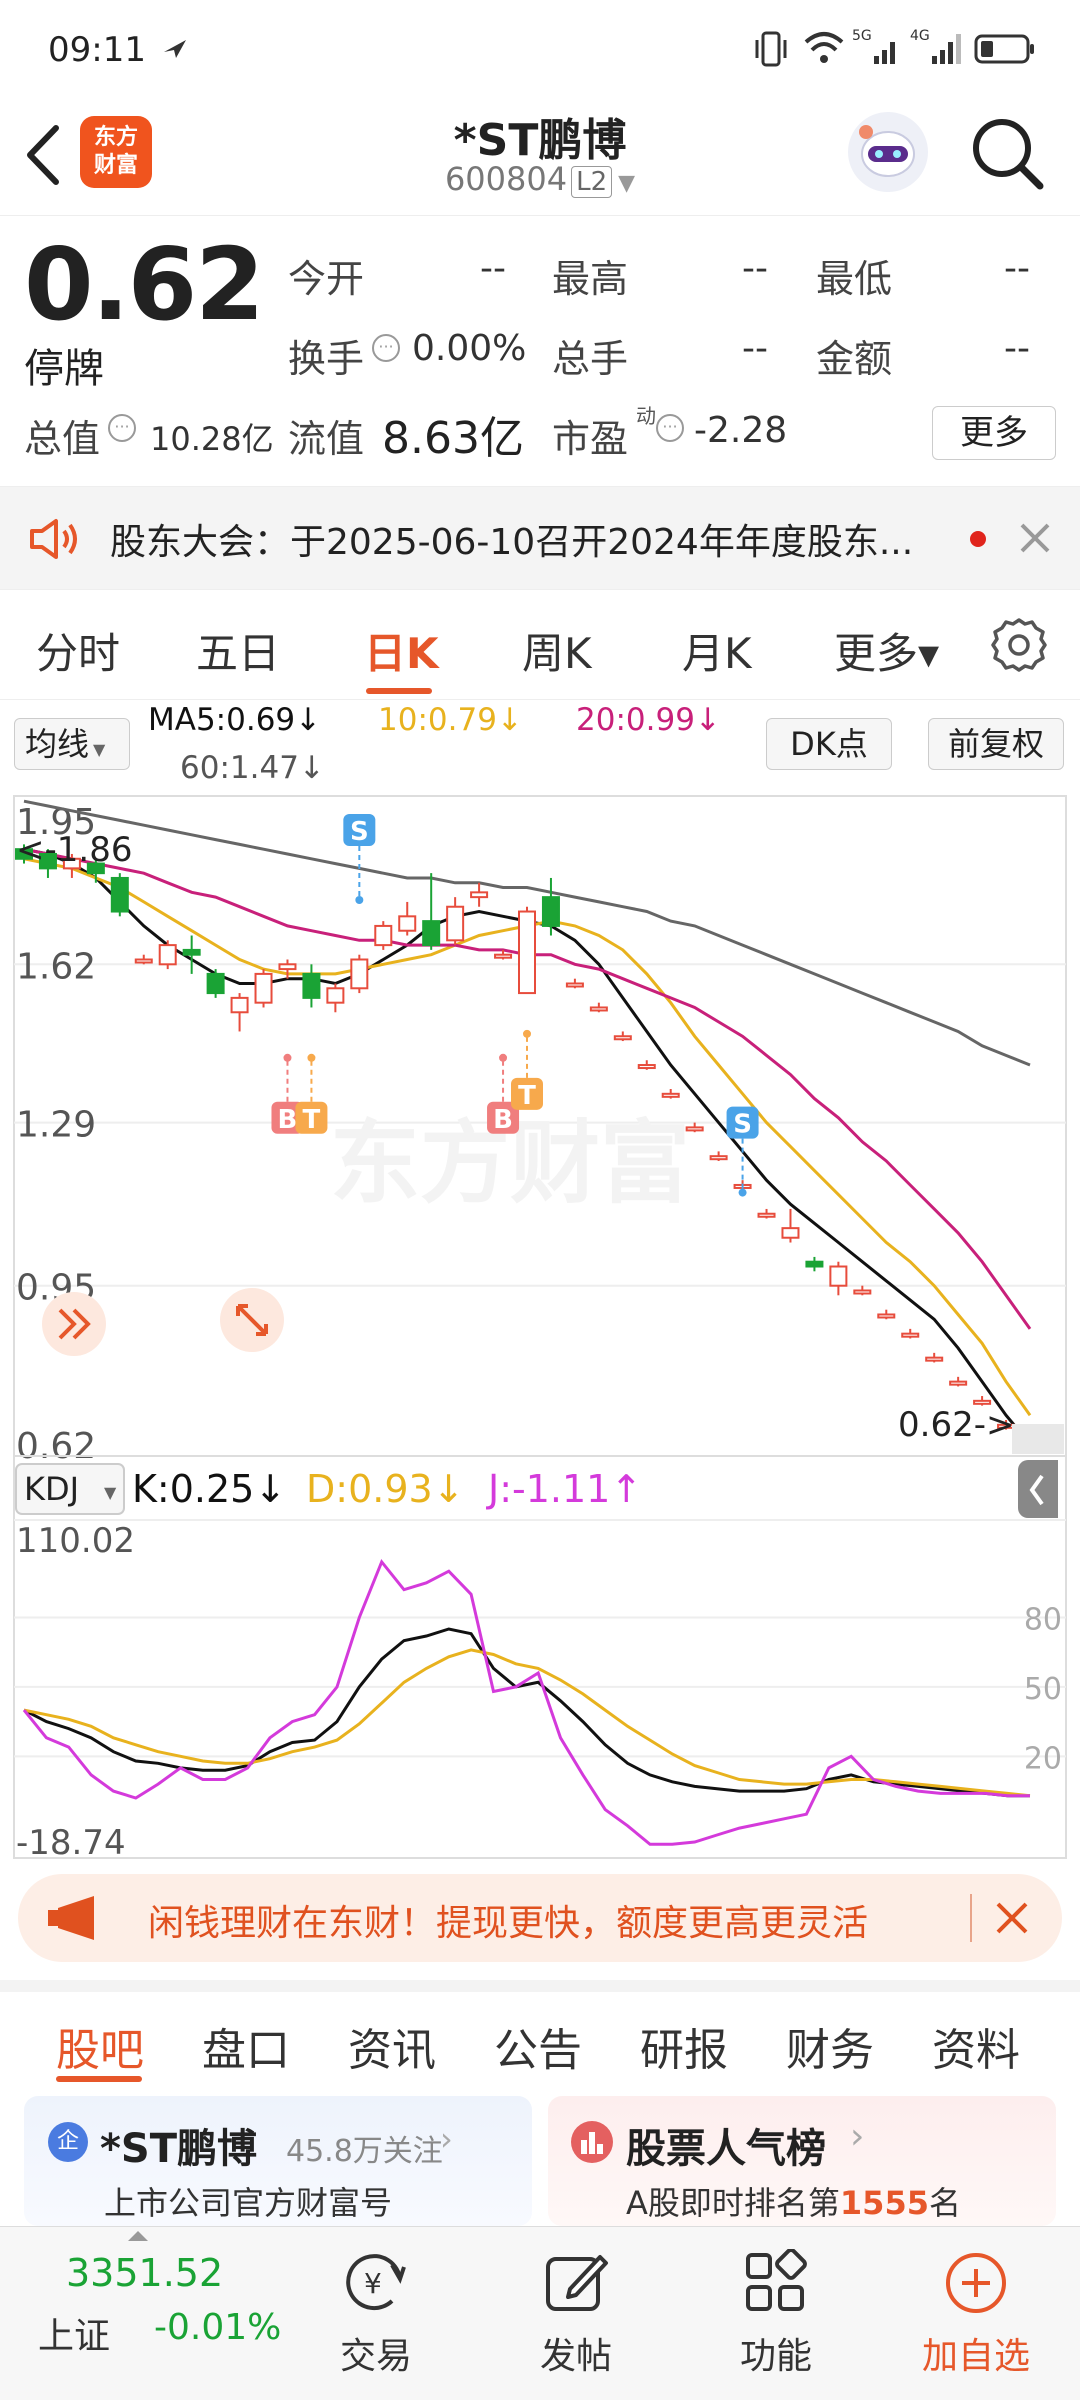 This screenshot has width=1080, height=2401. Describe the element at coordinates (935, 46) in the screenshot. I see `signal-4g-icon: 4G` at that location.